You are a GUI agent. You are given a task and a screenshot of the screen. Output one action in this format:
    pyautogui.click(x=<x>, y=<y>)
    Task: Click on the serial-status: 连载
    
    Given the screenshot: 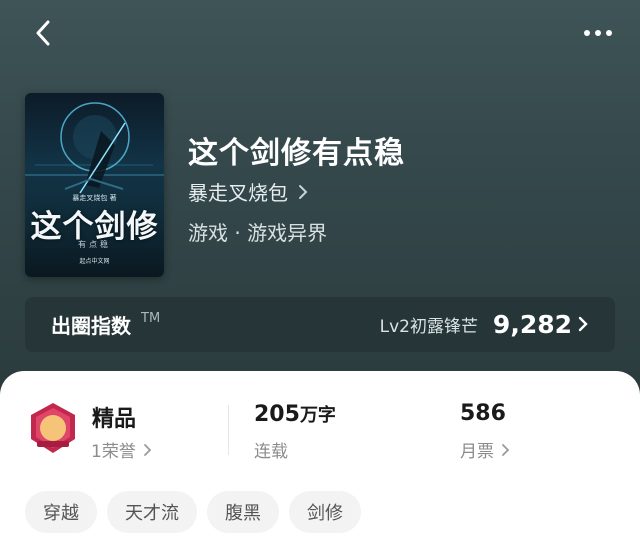 What is the action you would take?
    pyautogui.click(x=271, y=452)
    